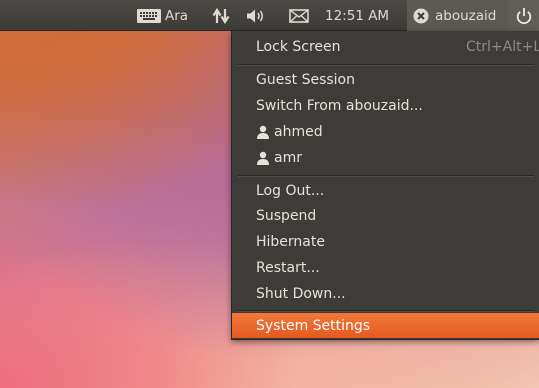 Image resolution: width=539 pixels, height=388 pixels. Describe the element at coordinates (256, 15) in the screenshot. I see `volume-icon` at that location.